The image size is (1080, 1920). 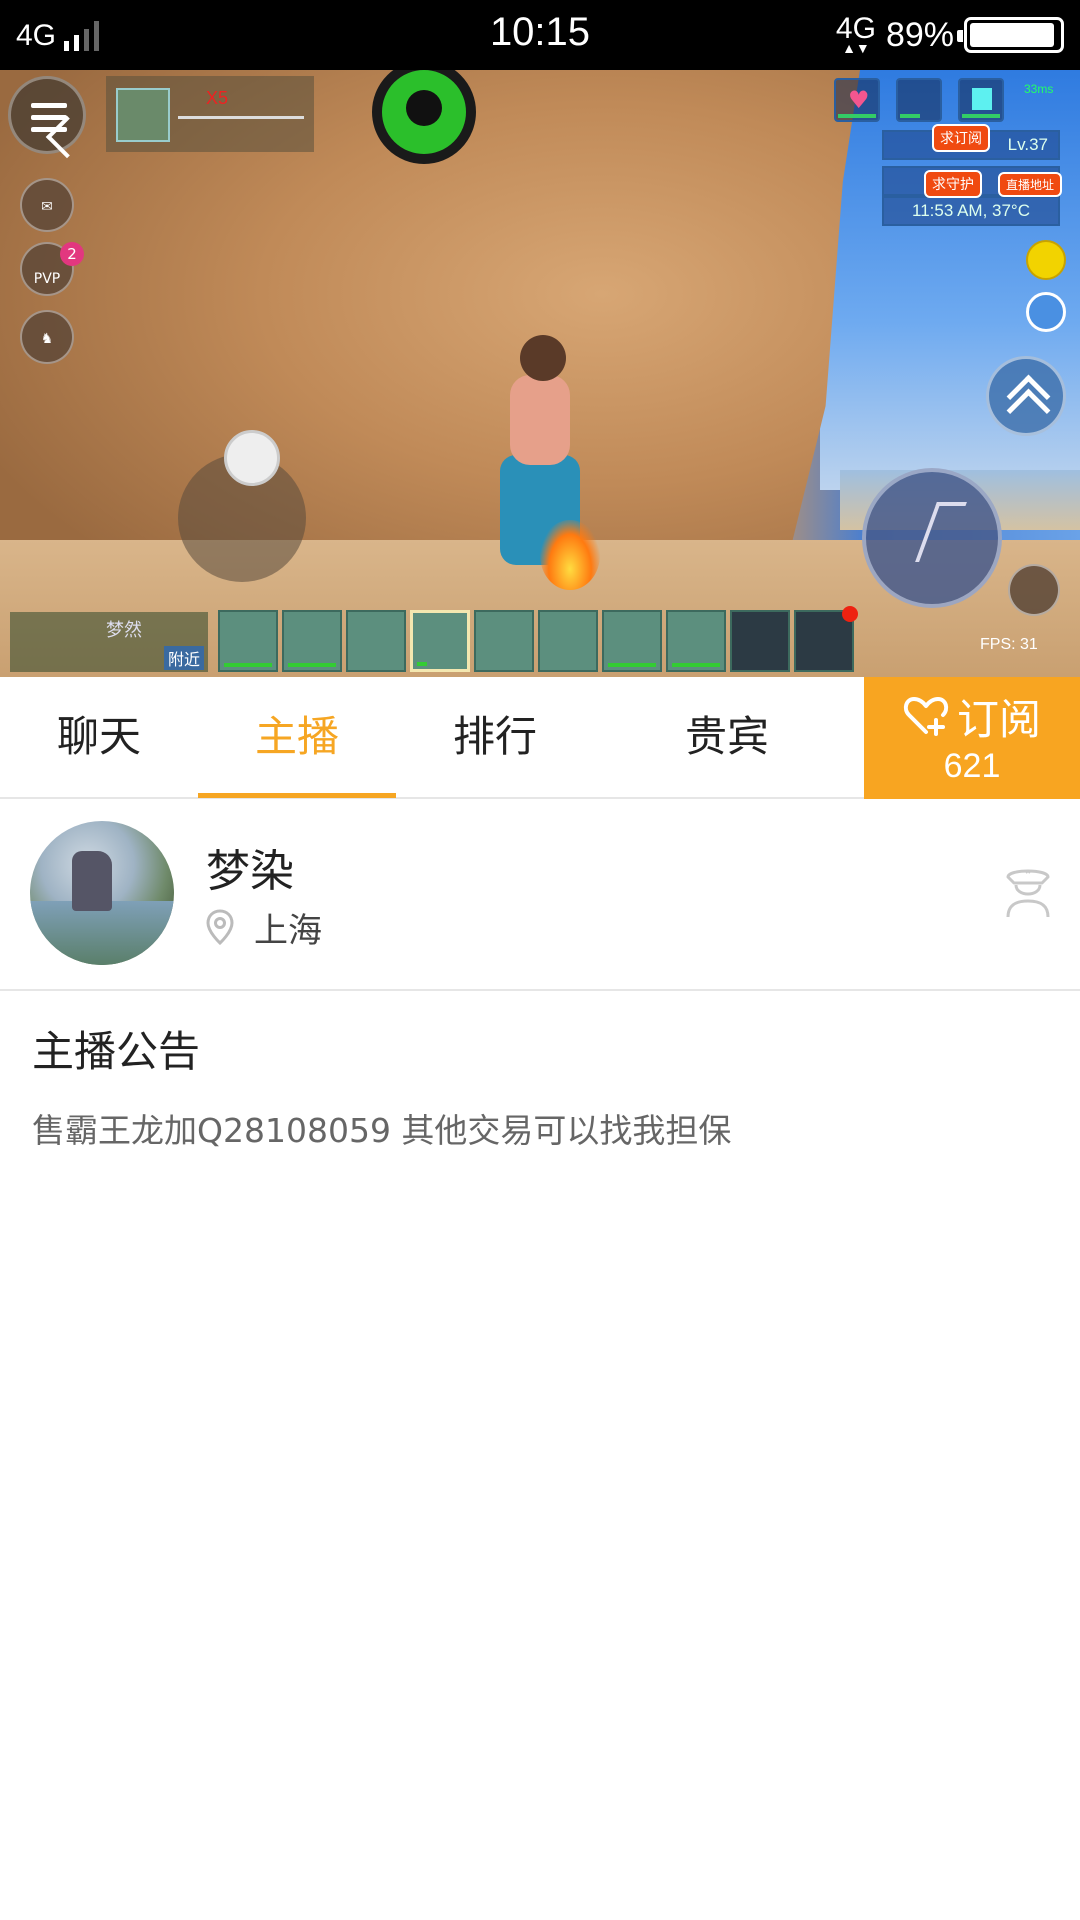 I want to click on joystick-knob, so click(x=252, y=458).